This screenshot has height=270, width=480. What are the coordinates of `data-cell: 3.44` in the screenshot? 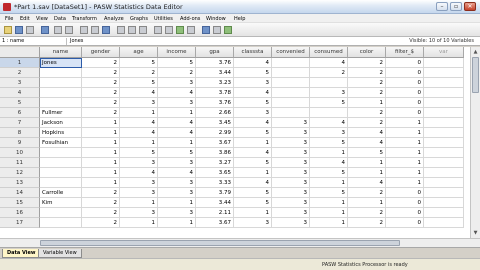 It's located at (215, 203).